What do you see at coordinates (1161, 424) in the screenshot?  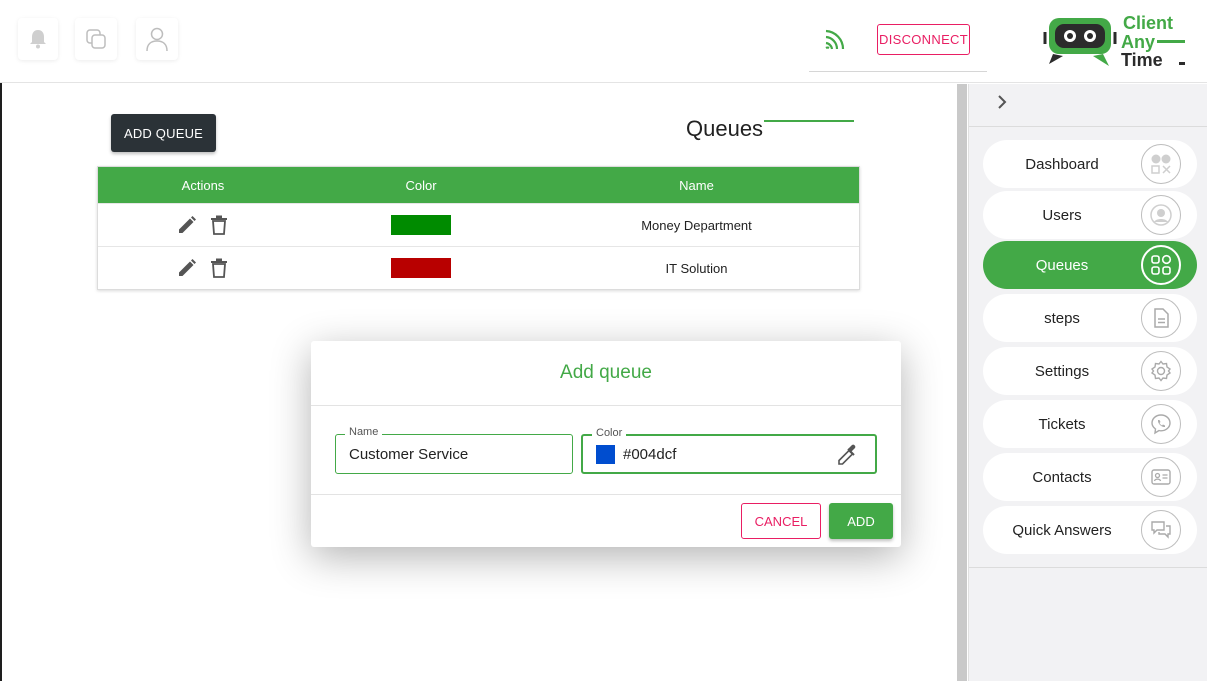 I see `ticket-icon` at bounding box center [1161, 424].